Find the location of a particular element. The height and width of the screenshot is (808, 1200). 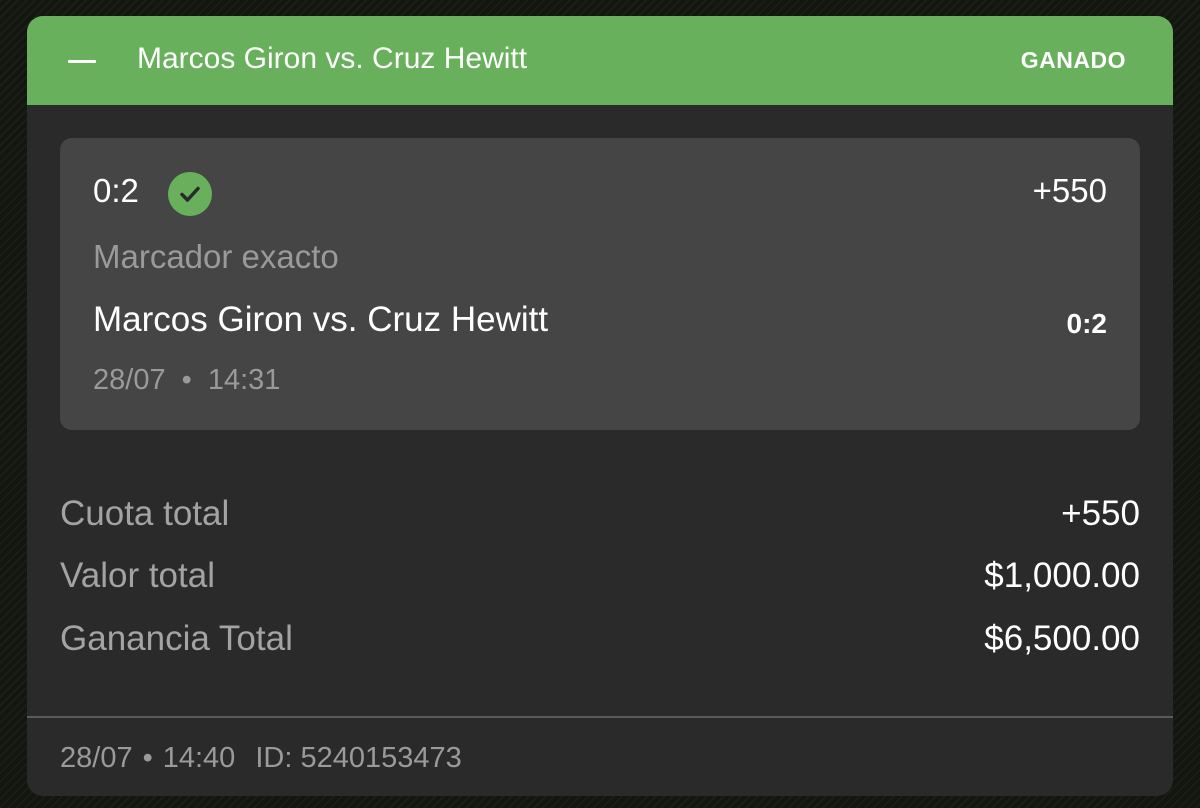

footer-date: 28/07 is located at coordinates (96, 758).